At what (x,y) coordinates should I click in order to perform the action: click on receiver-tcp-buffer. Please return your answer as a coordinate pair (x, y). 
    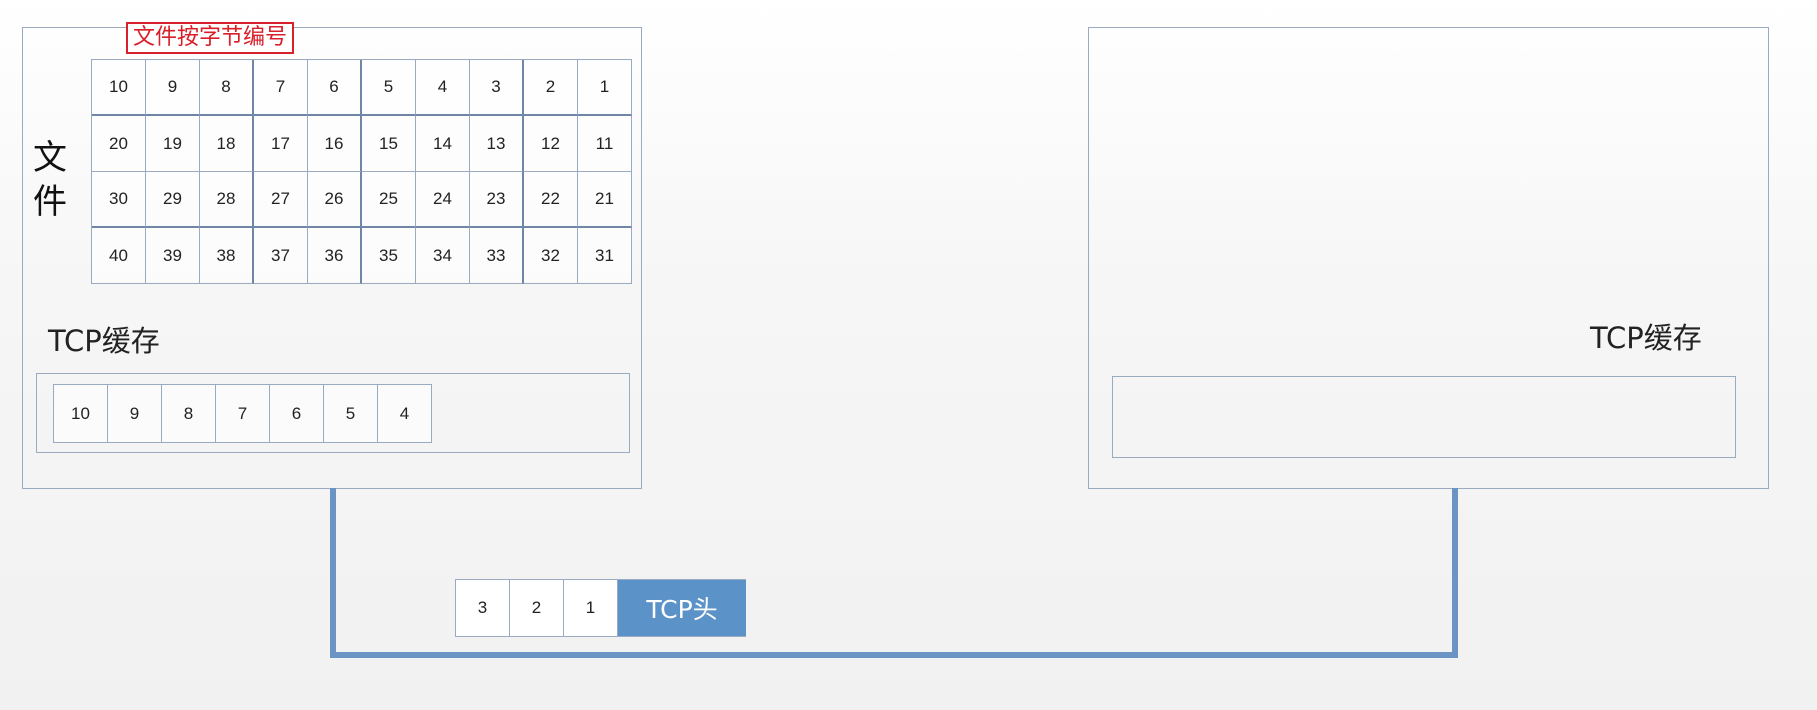
    Looking at the image, I should click on (1424, 417).